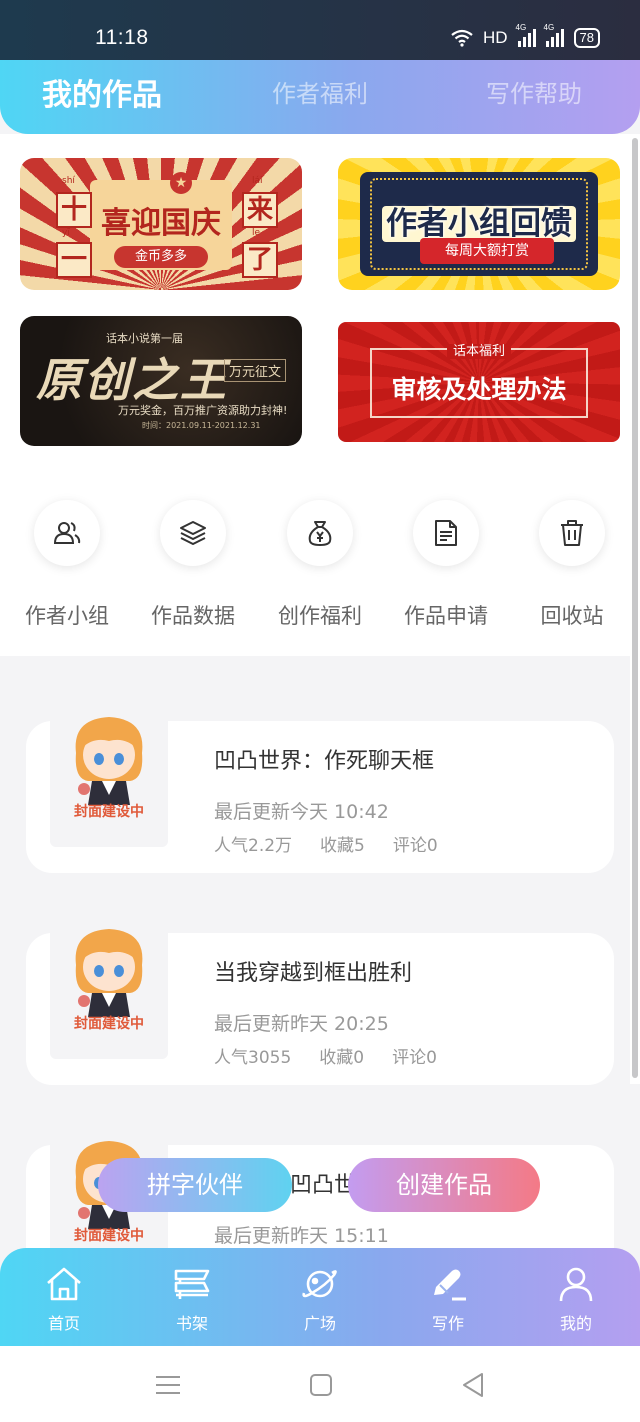 The height and width of the screenshot is (1422, 640). I want to click on nav-label: 首页, so click(63, 1323).